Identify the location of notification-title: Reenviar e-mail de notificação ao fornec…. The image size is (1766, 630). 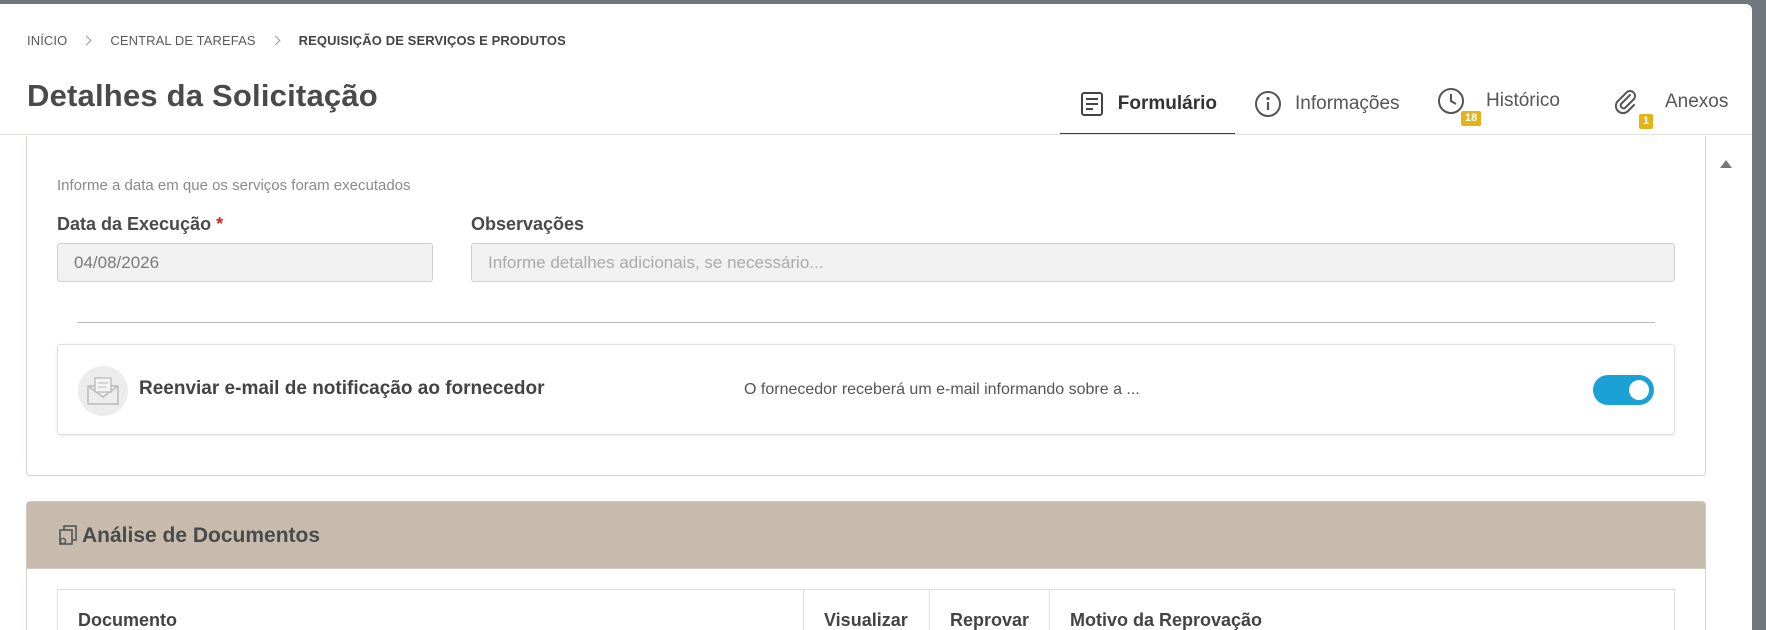
(342, 388).